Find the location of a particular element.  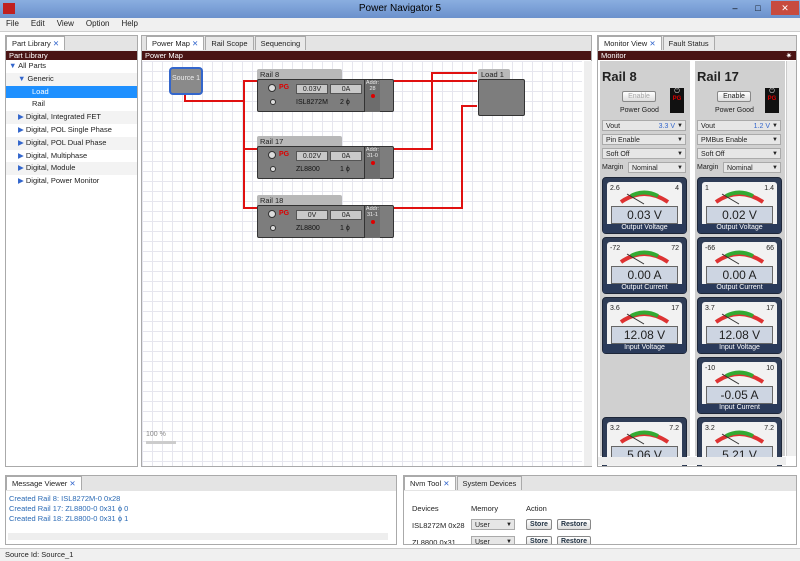

settings-icon: ✷ is located at coordinates (789, 55).